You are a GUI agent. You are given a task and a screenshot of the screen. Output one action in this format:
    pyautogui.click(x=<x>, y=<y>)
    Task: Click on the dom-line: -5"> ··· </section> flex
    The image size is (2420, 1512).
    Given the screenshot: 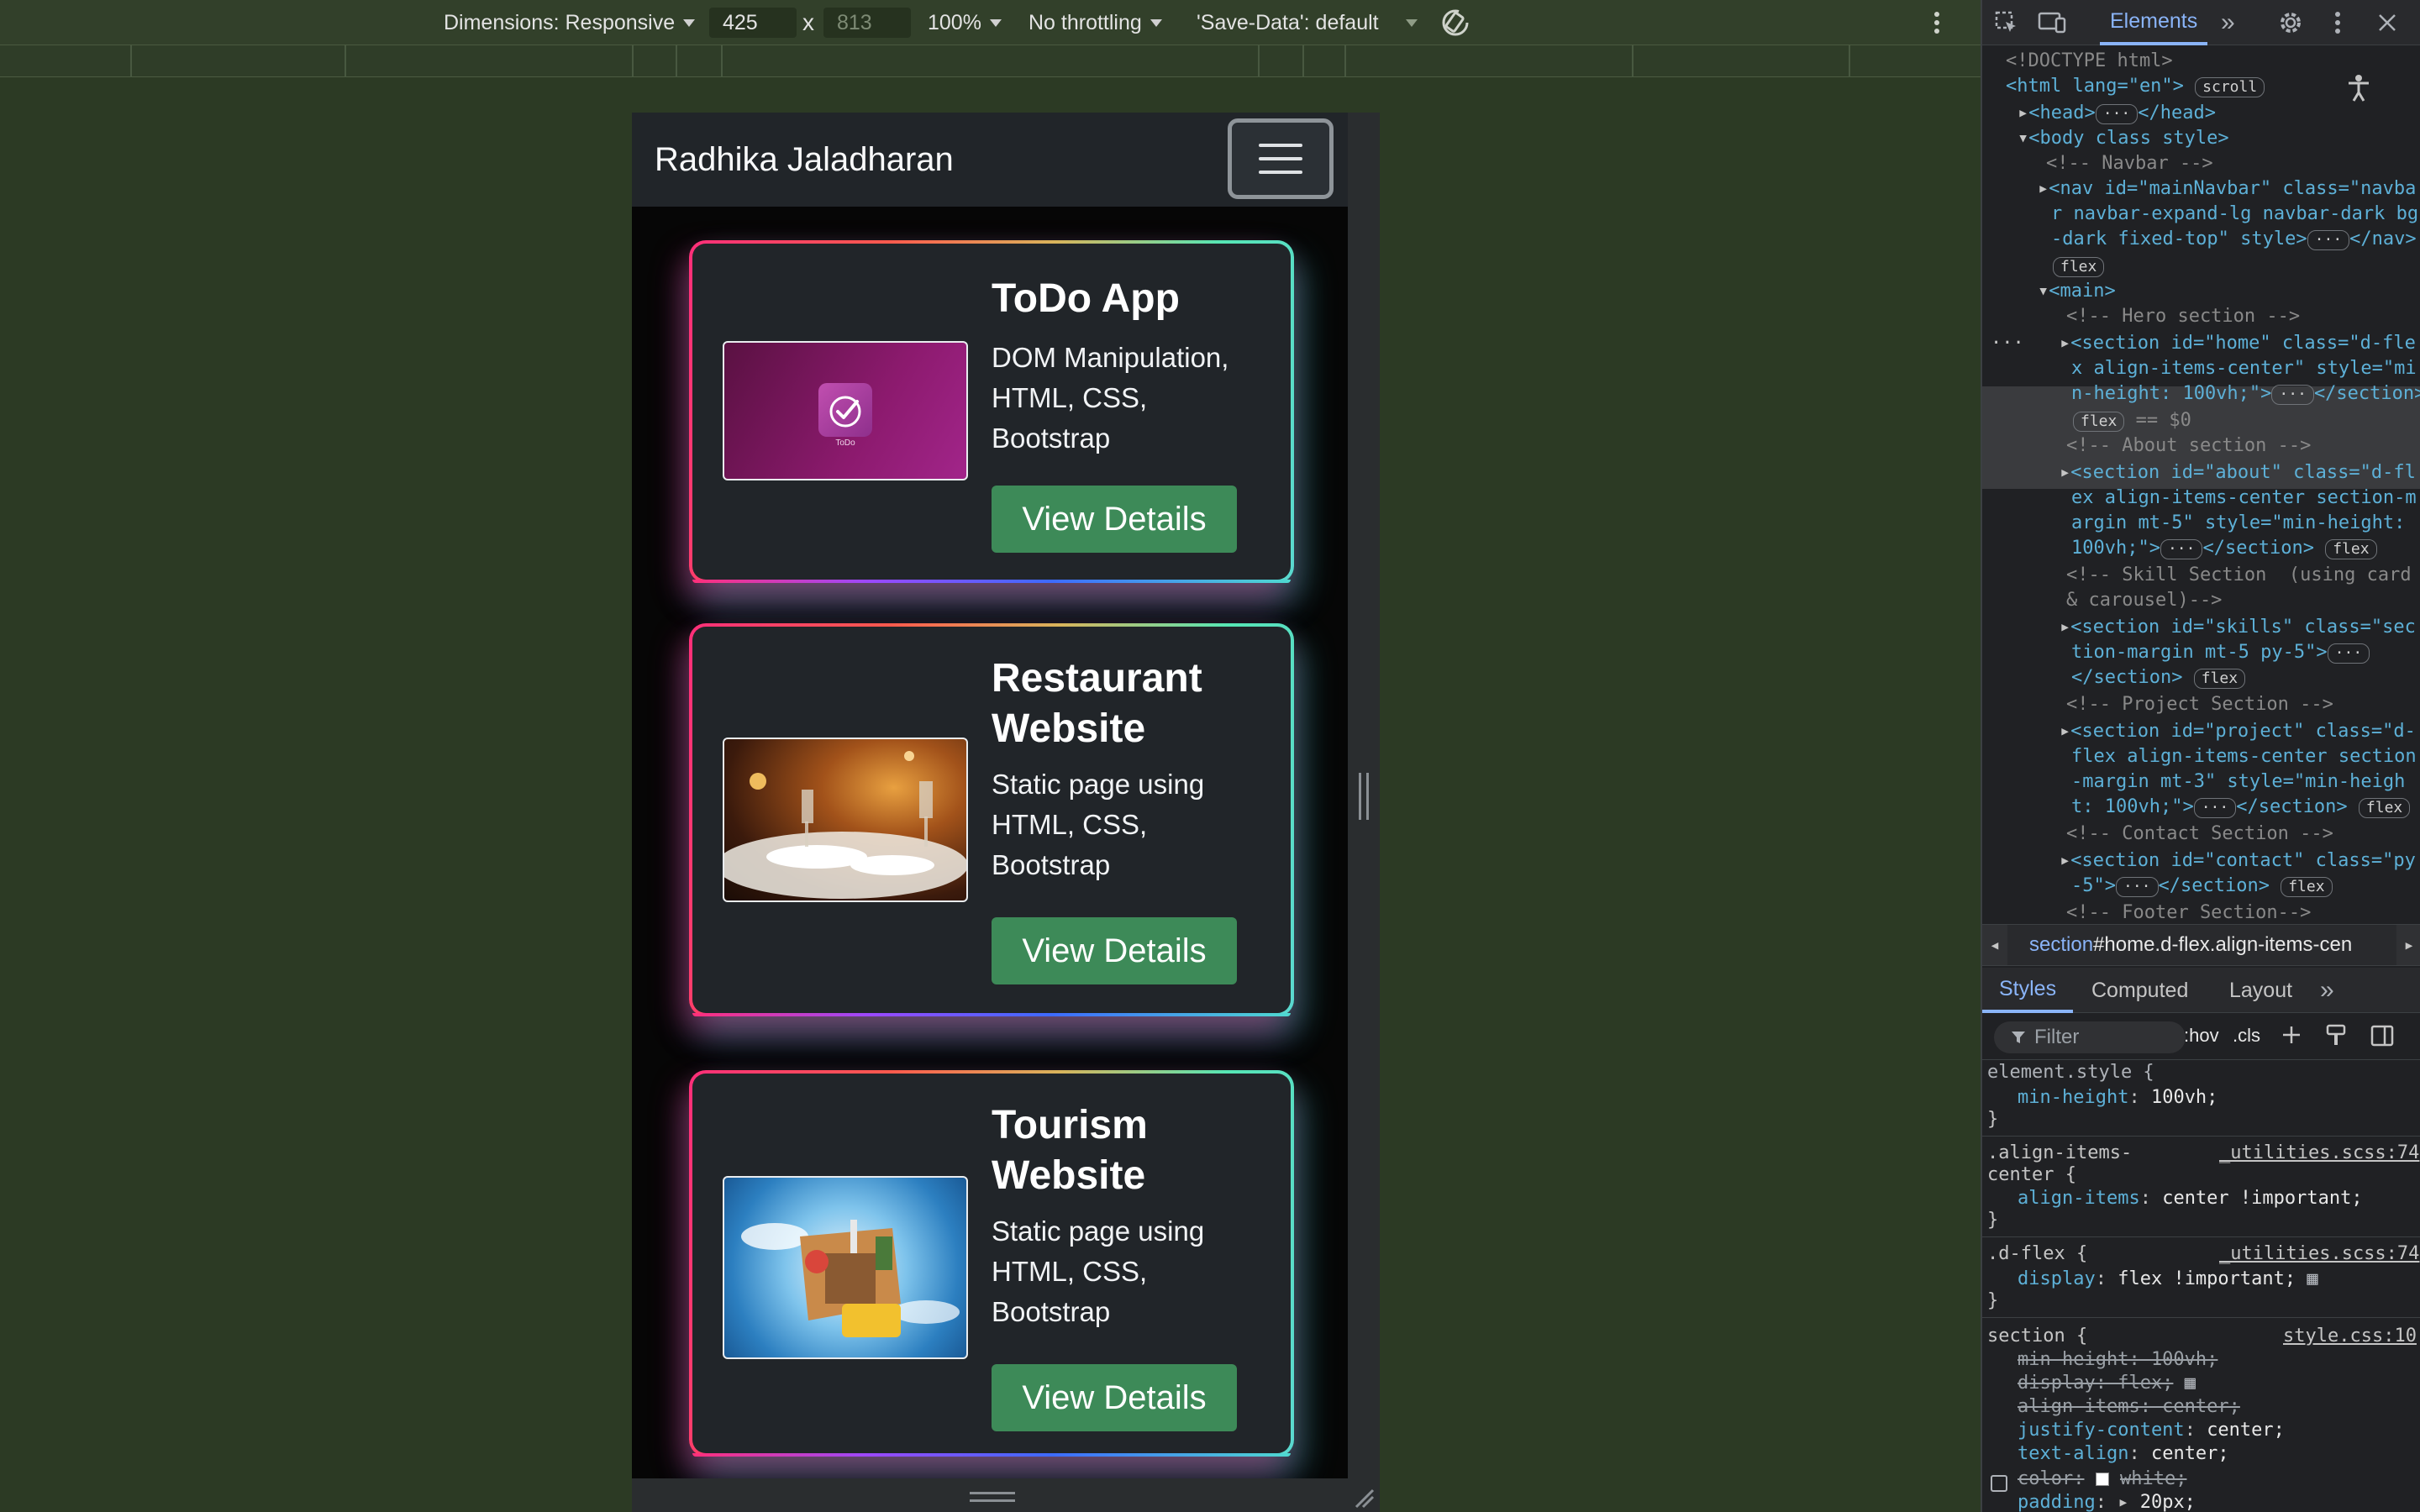 What is the action you would take?
    pyautogui.click(x=2202, y=886)
    